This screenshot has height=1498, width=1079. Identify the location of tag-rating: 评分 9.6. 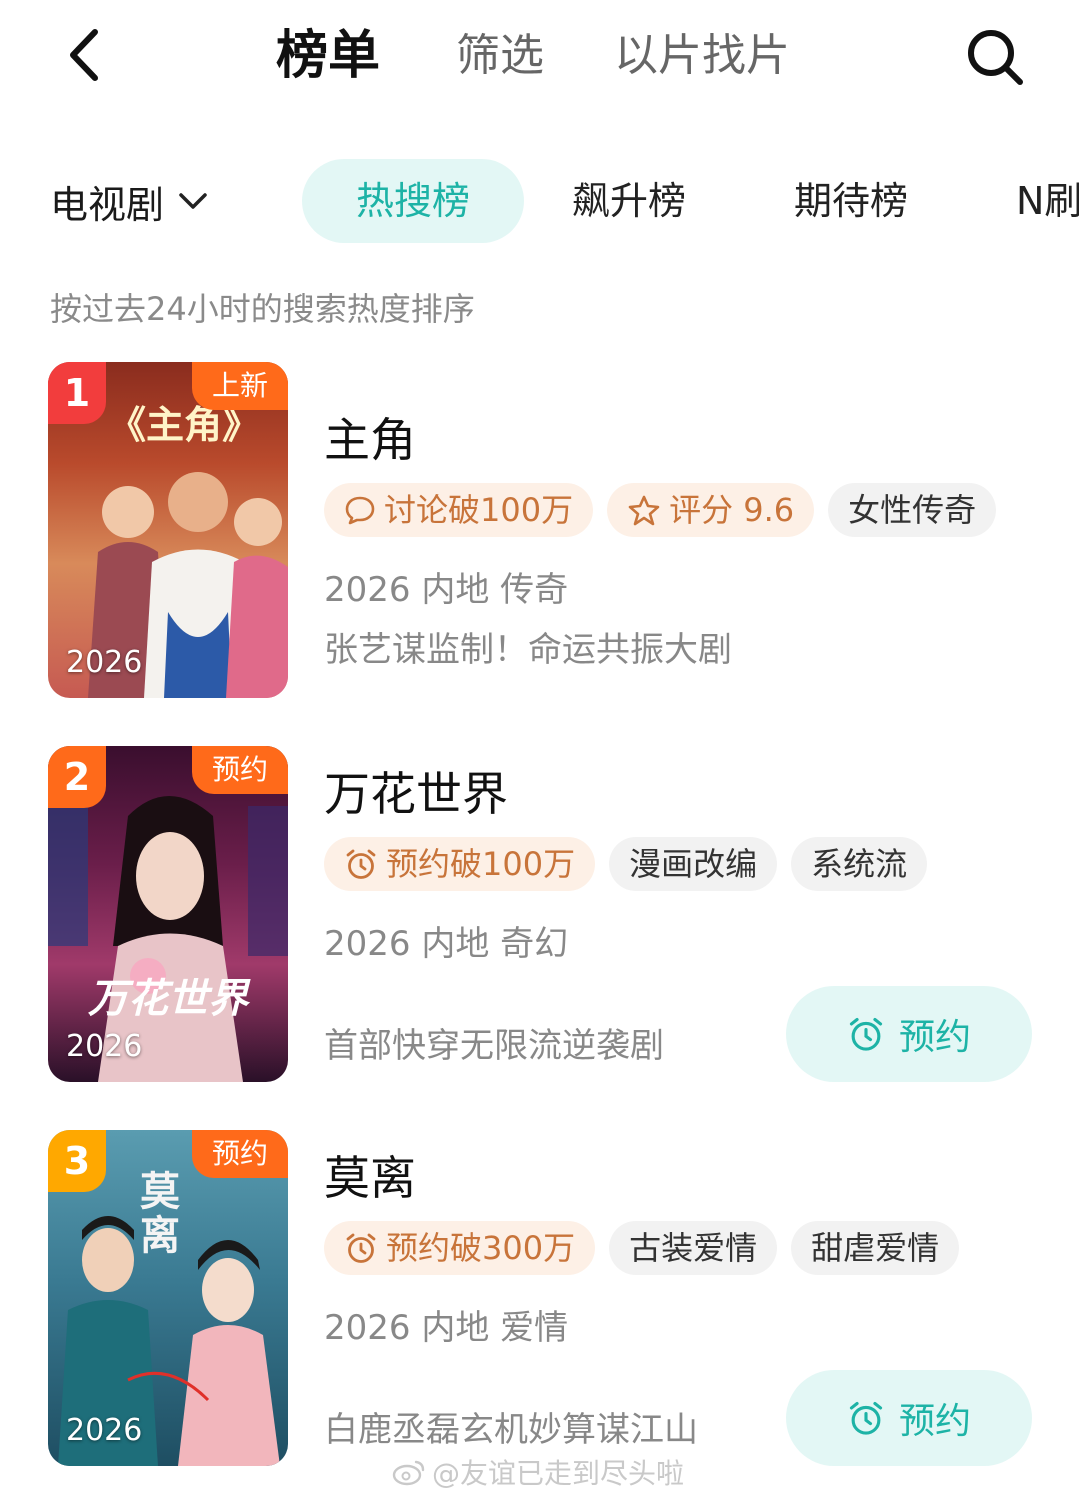
(711, 510).